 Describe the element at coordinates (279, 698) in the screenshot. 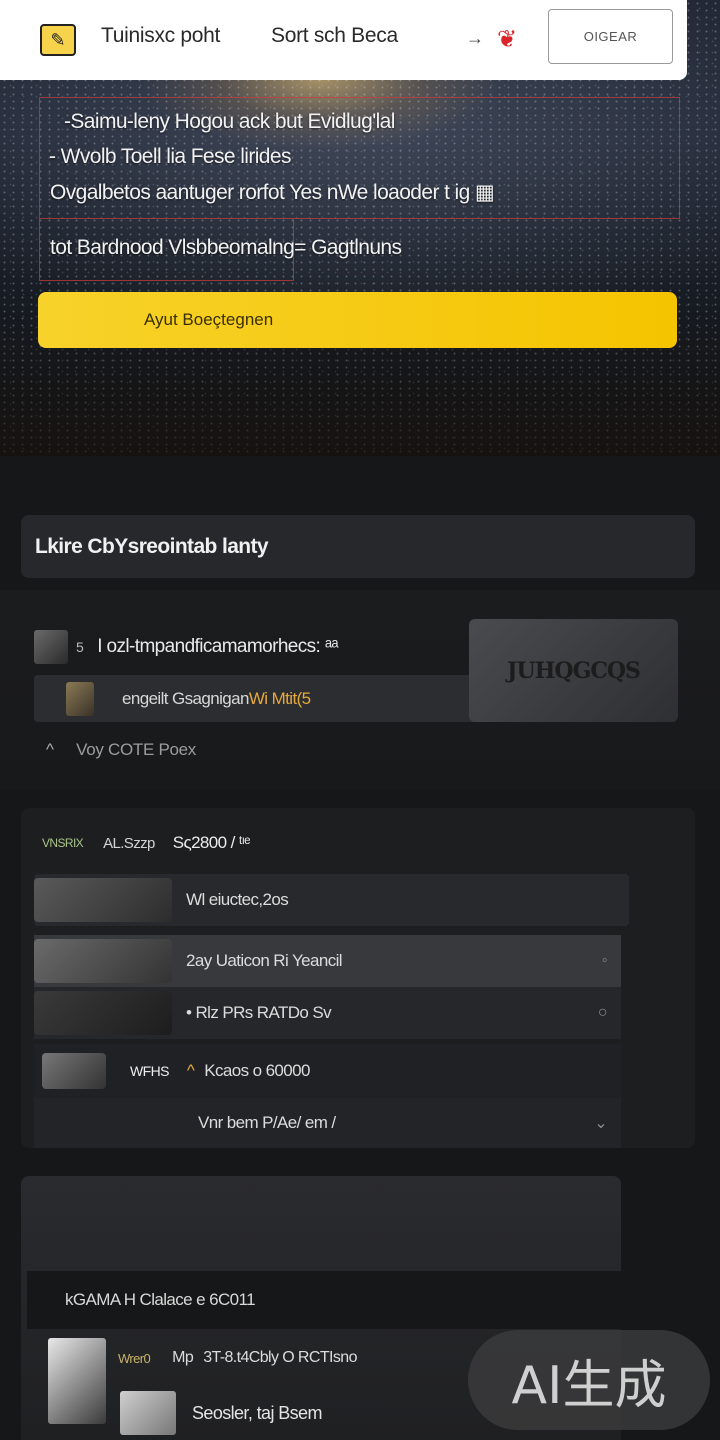

I see `card1-row2-accent: Wi Mtit(5` at that location.